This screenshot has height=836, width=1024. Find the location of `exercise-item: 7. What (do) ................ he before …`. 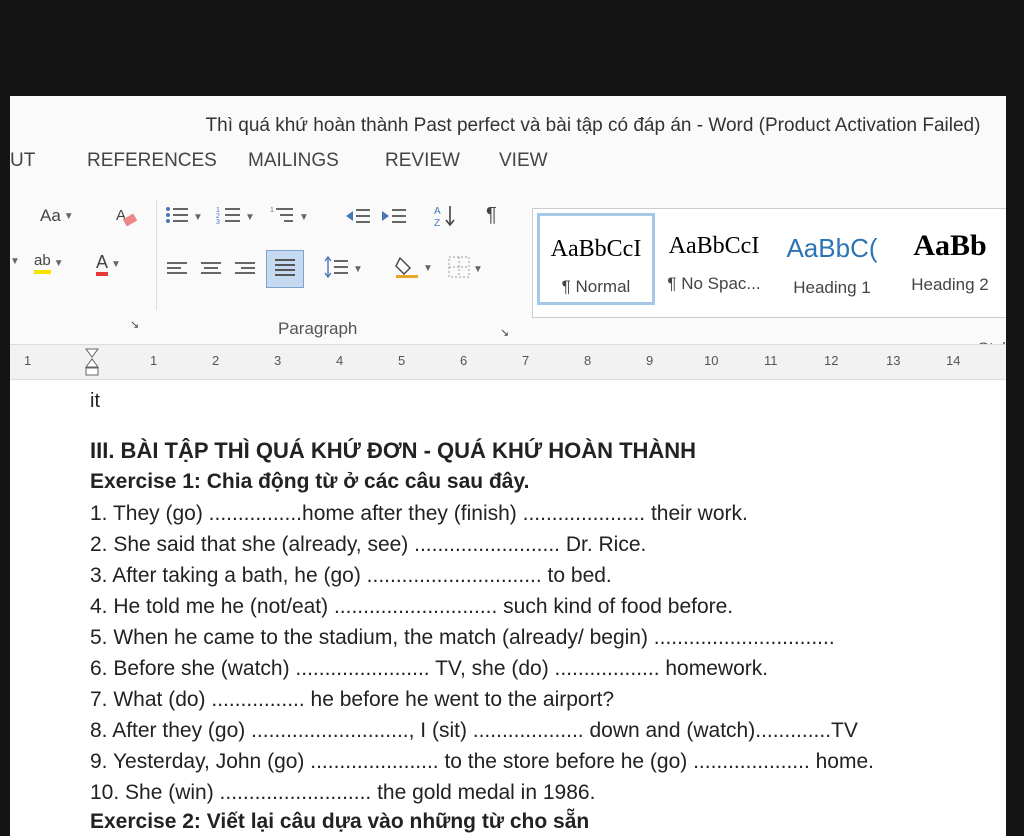

exercise-item: 7. What (do) ................ he before … is located at coordinates (352, 699).